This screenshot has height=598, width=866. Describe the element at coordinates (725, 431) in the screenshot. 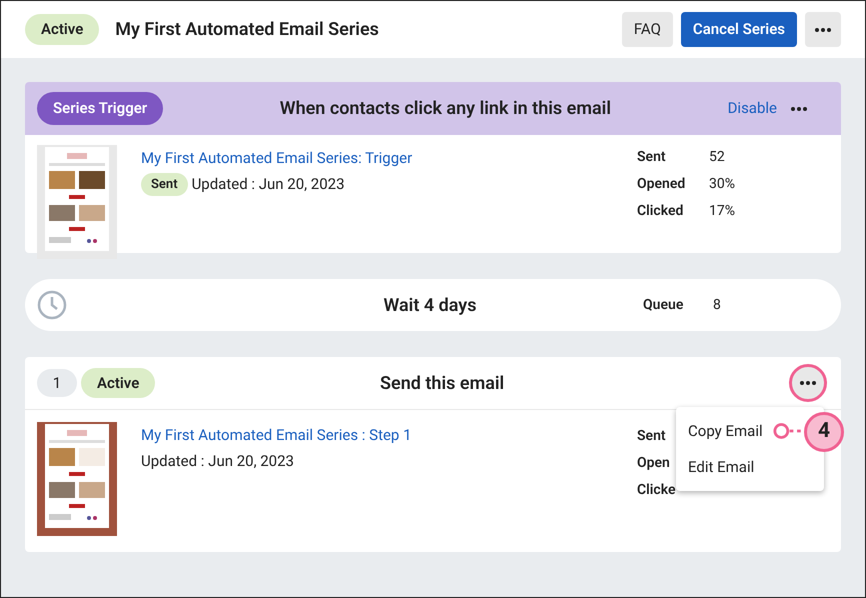

I see `menu-item: Copy Email` at that location.